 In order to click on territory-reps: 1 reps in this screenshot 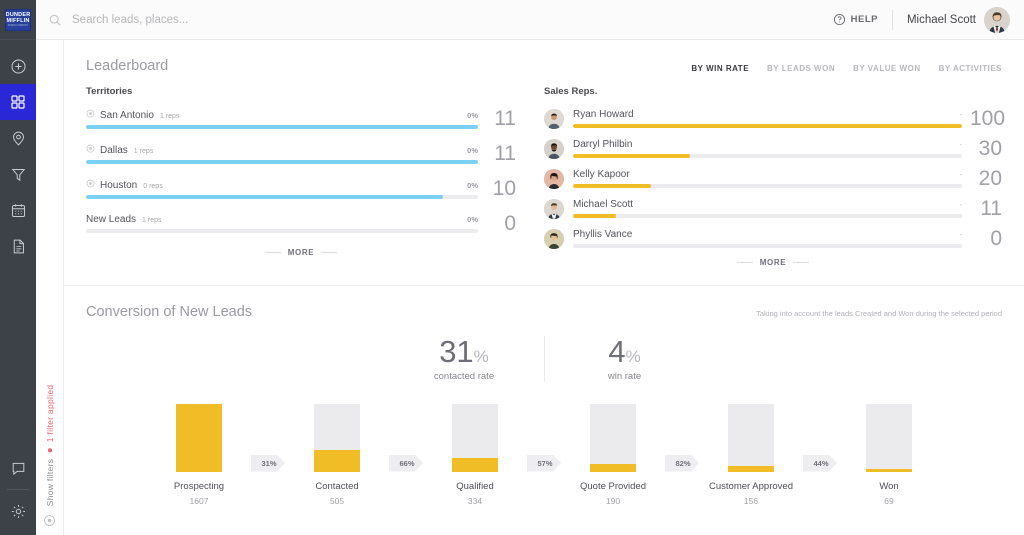, I will do `click(143, 151)`.